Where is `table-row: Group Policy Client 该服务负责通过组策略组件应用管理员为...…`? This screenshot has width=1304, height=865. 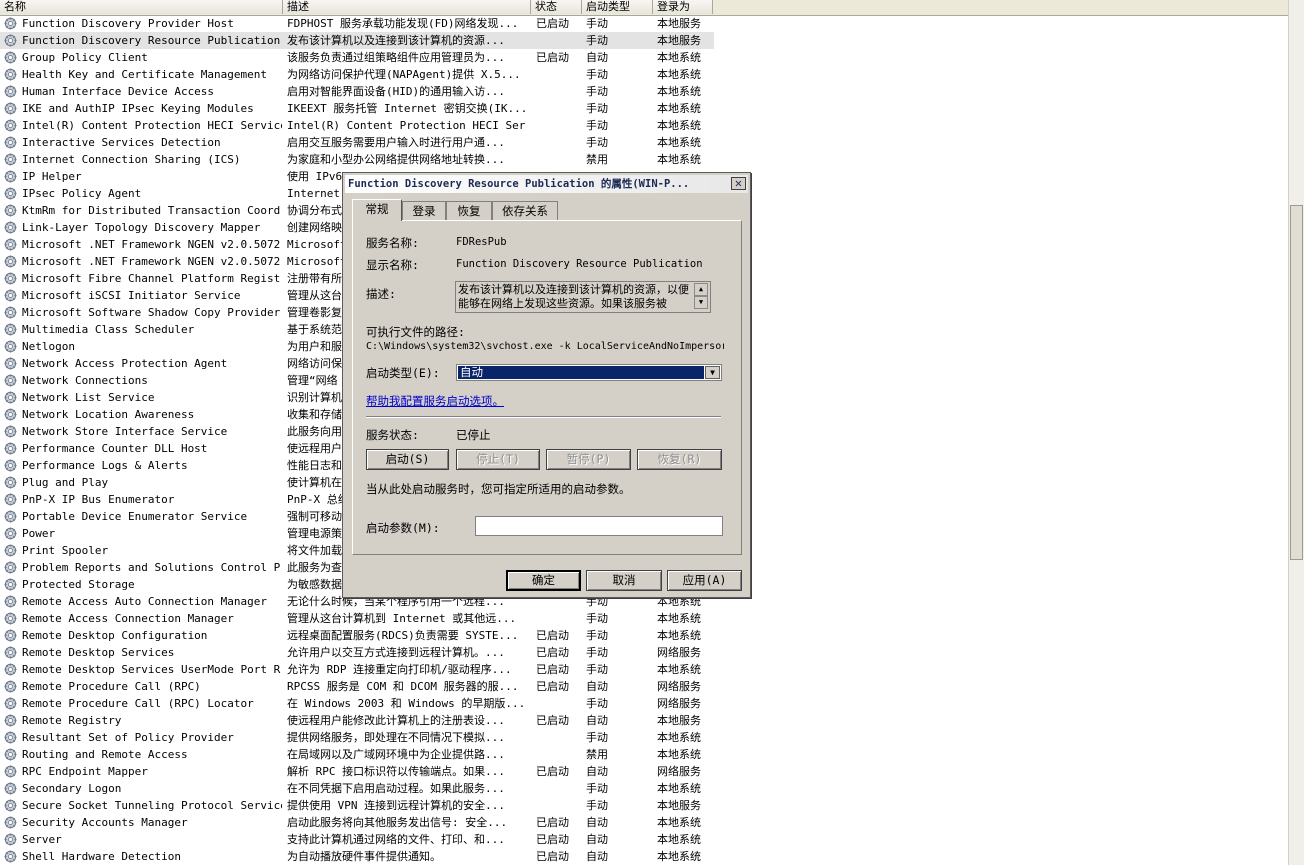
table-row: Group Policy Client 该服务负责通过组策略组件应用管理员为...… is located at coordinates (357, 57).